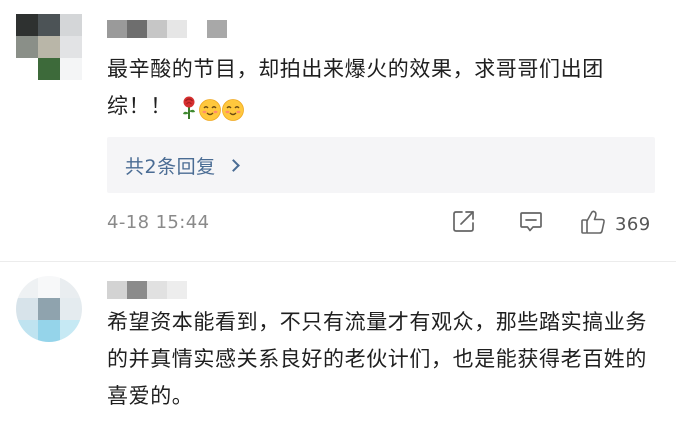  I want to click on reply-count-label: 共2条回复, so click(170, 166).